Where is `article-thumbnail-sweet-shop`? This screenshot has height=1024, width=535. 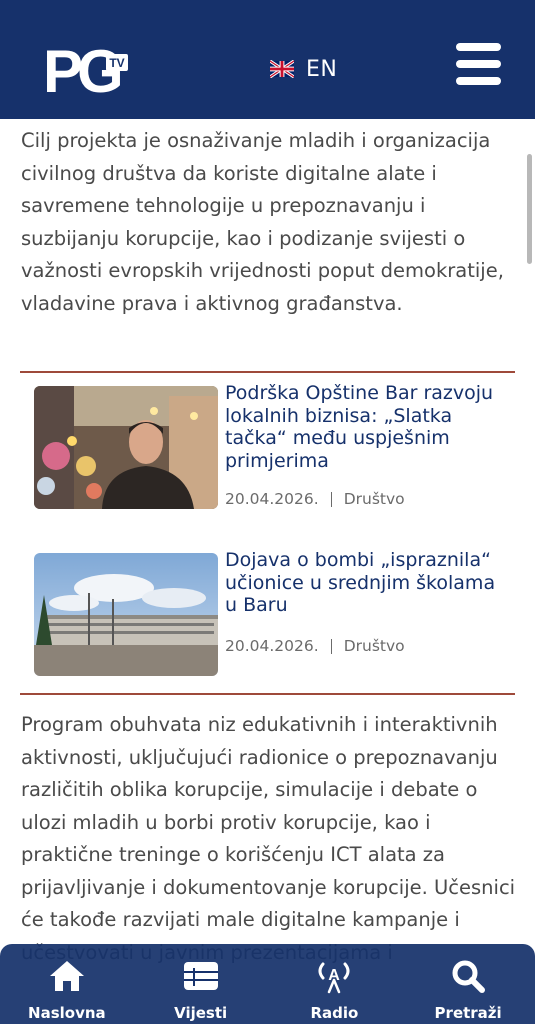 article-thumbnail-sweet-shop is located at coordinates (126, 447).